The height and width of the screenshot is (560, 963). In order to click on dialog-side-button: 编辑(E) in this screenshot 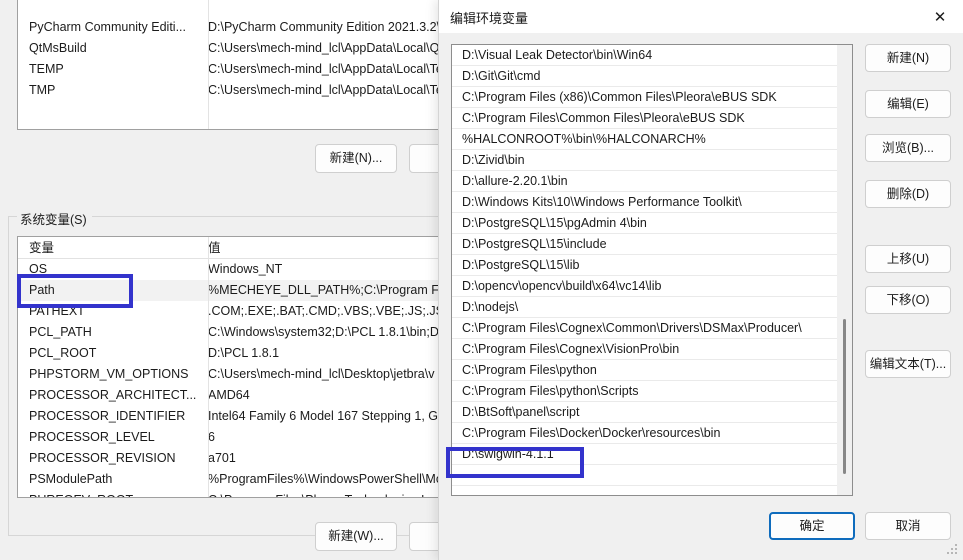, I will do `click(908, 104)`.